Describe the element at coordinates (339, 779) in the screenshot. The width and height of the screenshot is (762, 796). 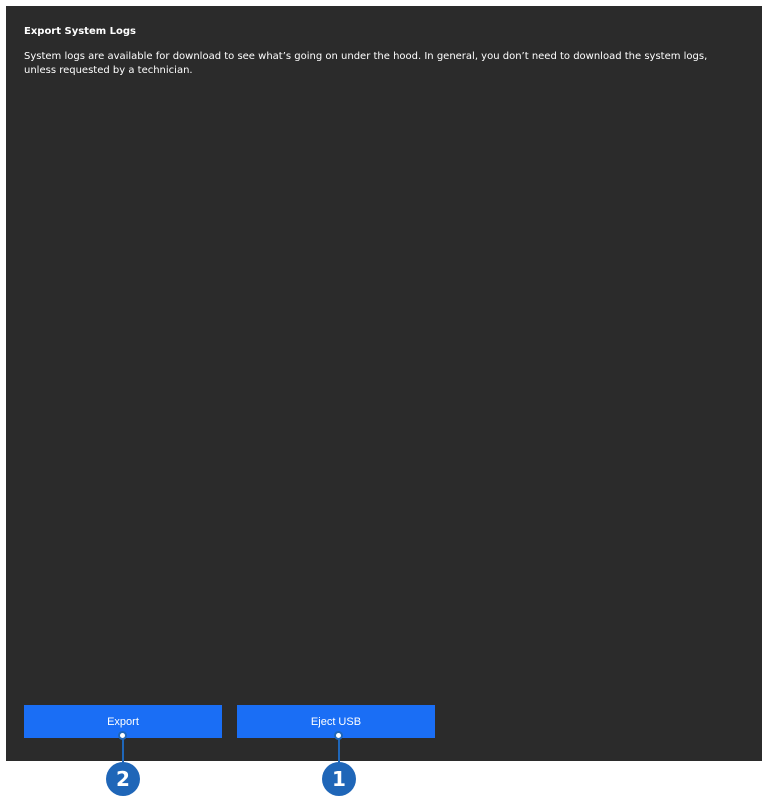
I see `callout-marker-1: 1` at that location.